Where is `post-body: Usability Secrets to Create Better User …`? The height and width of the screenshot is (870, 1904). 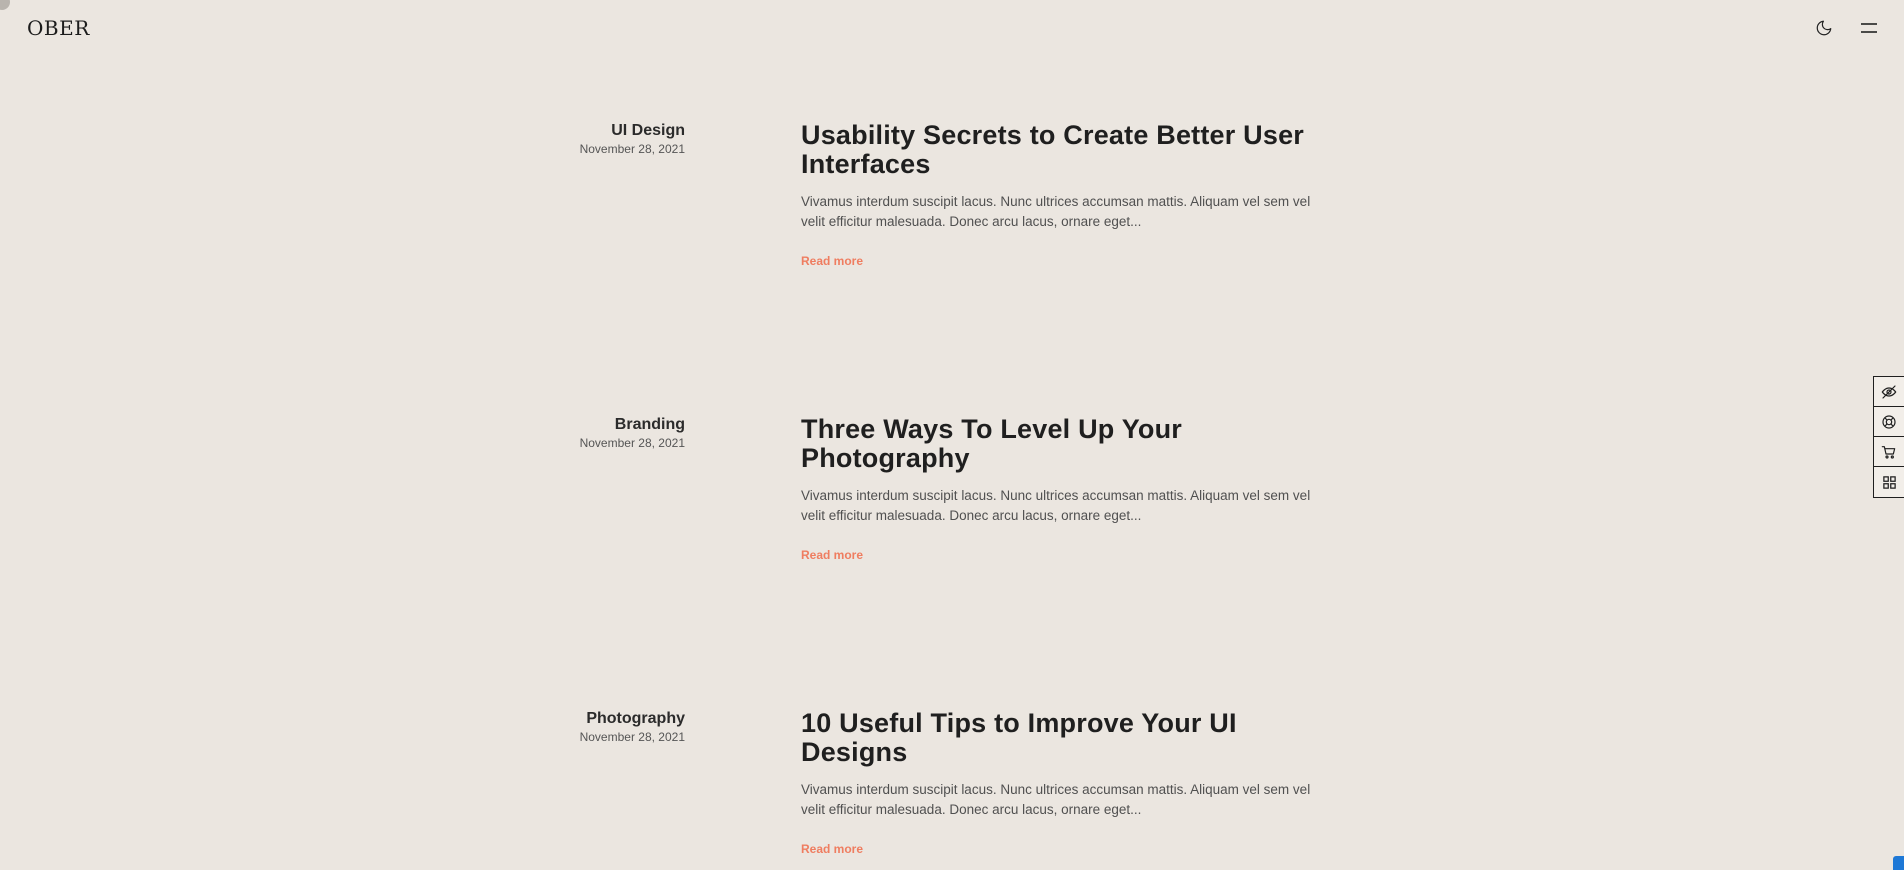
post-body: Usability Secrets to Create Better User … is located at coordinates (1066, 195).